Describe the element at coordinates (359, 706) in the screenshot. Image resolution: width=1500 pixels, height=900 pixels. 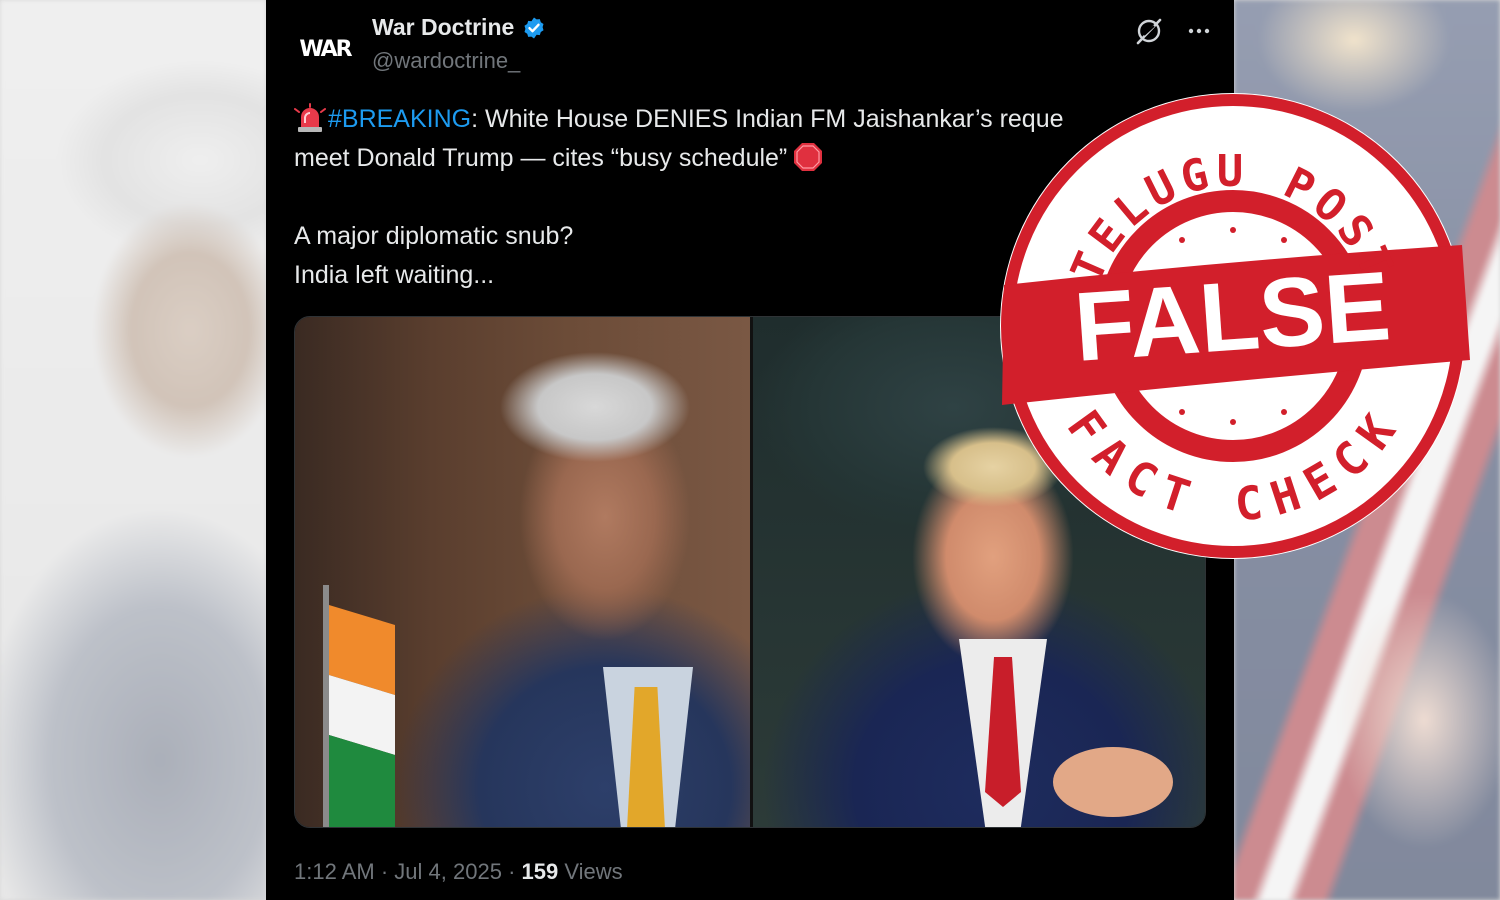
I see `indian-flag-icon` at that location.